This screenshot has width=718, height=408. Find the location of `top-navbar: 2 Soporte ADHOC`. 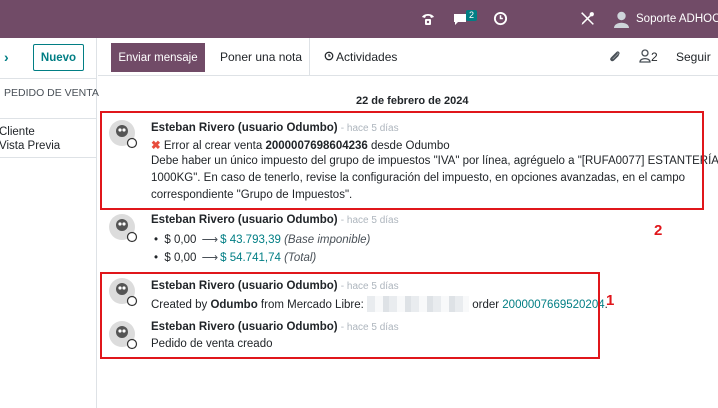

top-navbar: 2 Soporte ADHOC is located at coordinates (359, 19).